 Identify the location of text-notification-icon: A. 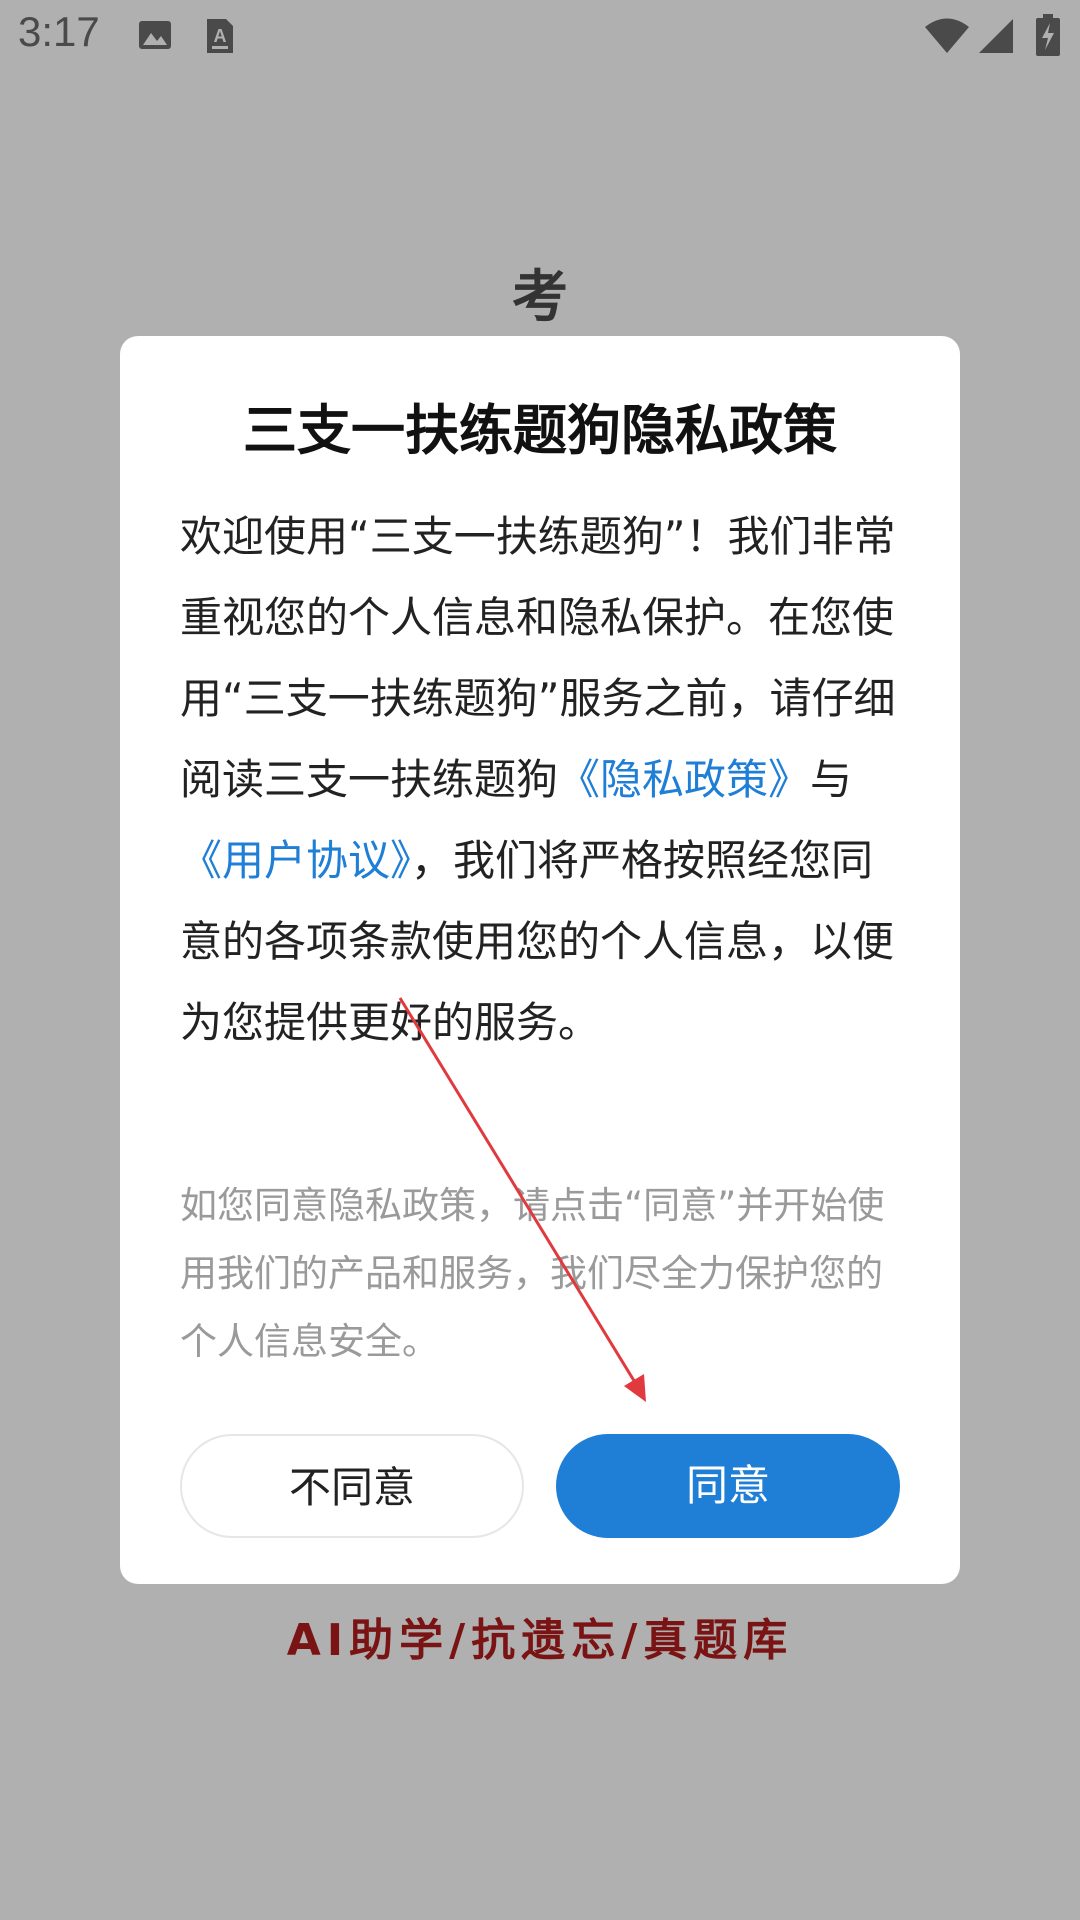
(220, 38).